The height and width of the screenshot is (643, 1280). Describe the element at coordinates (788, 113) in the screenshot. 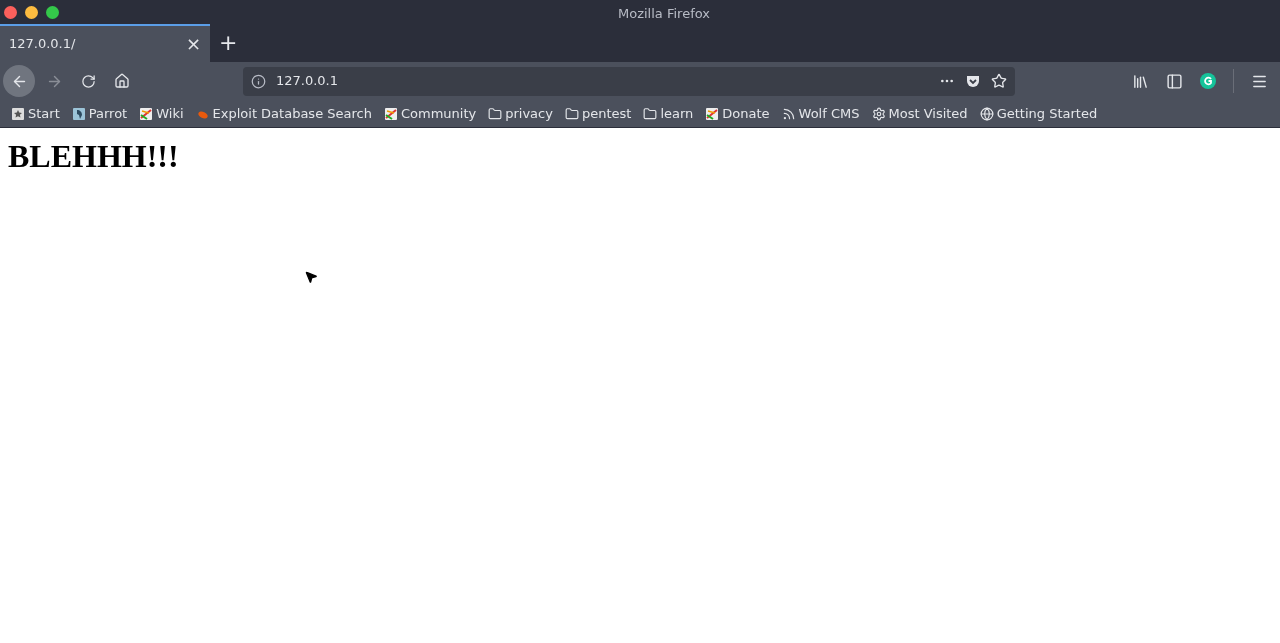

I see `feed-icon` at that location.